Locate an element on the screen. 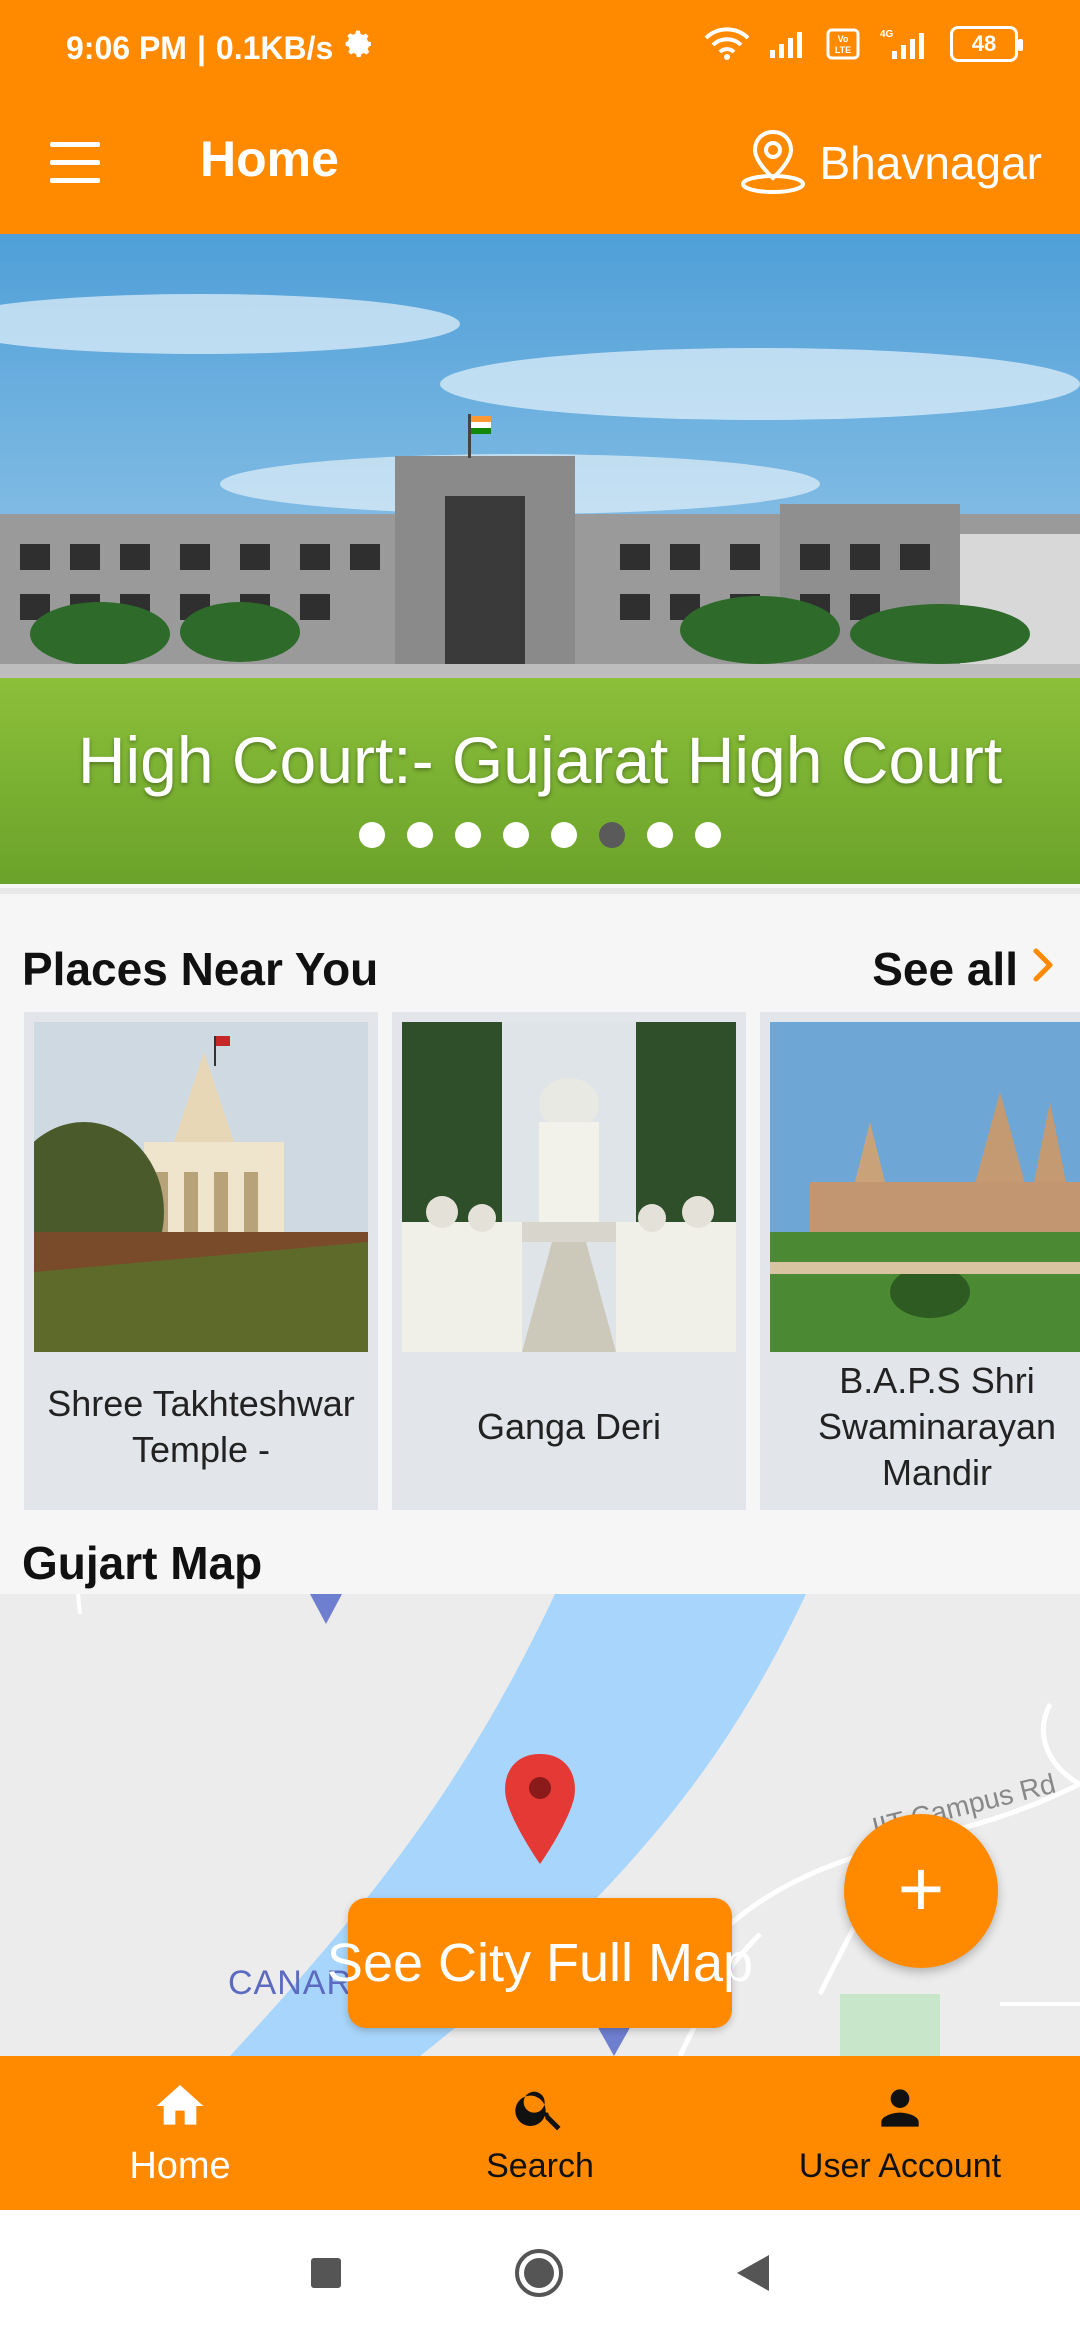  nav-user-account-label: User Account is located at coordinates (900, 2166).